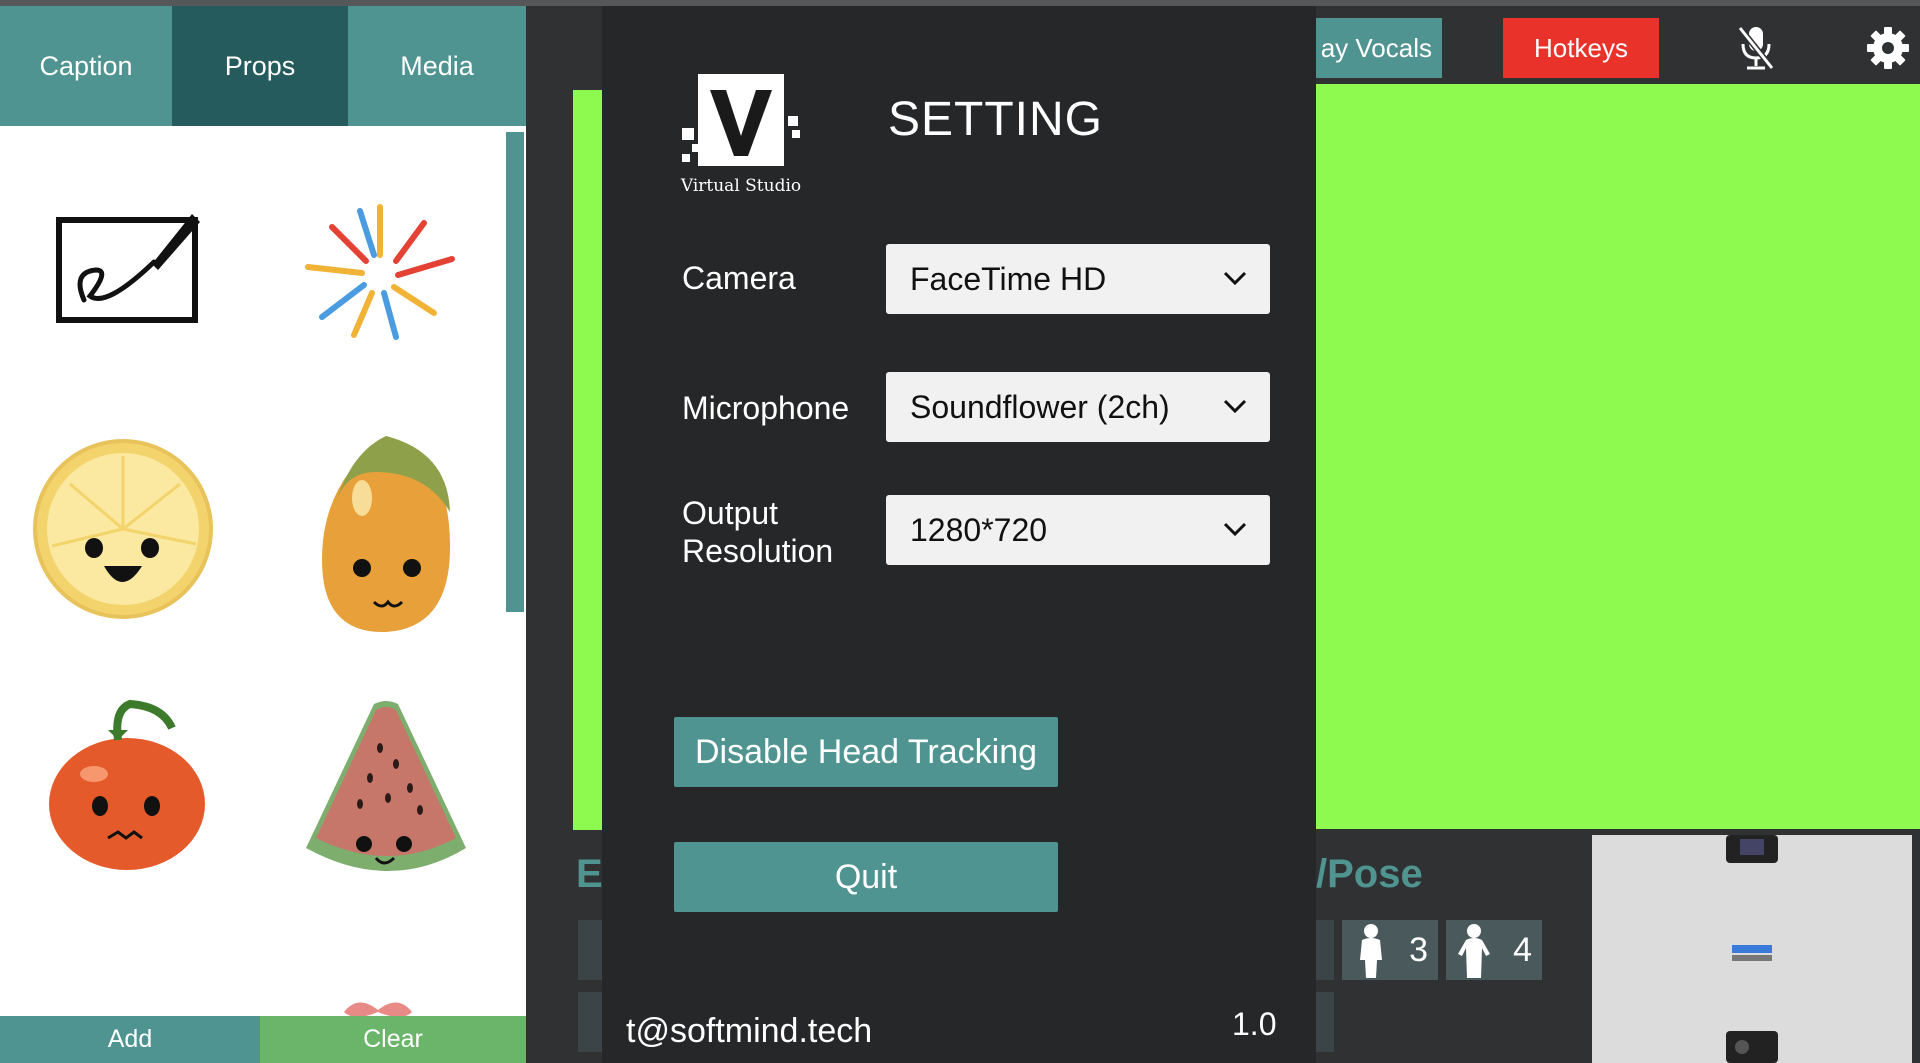  Describe the element at coordinates (1522, 949) in the screenshot. I see `pose-button-label: 4` at that location.